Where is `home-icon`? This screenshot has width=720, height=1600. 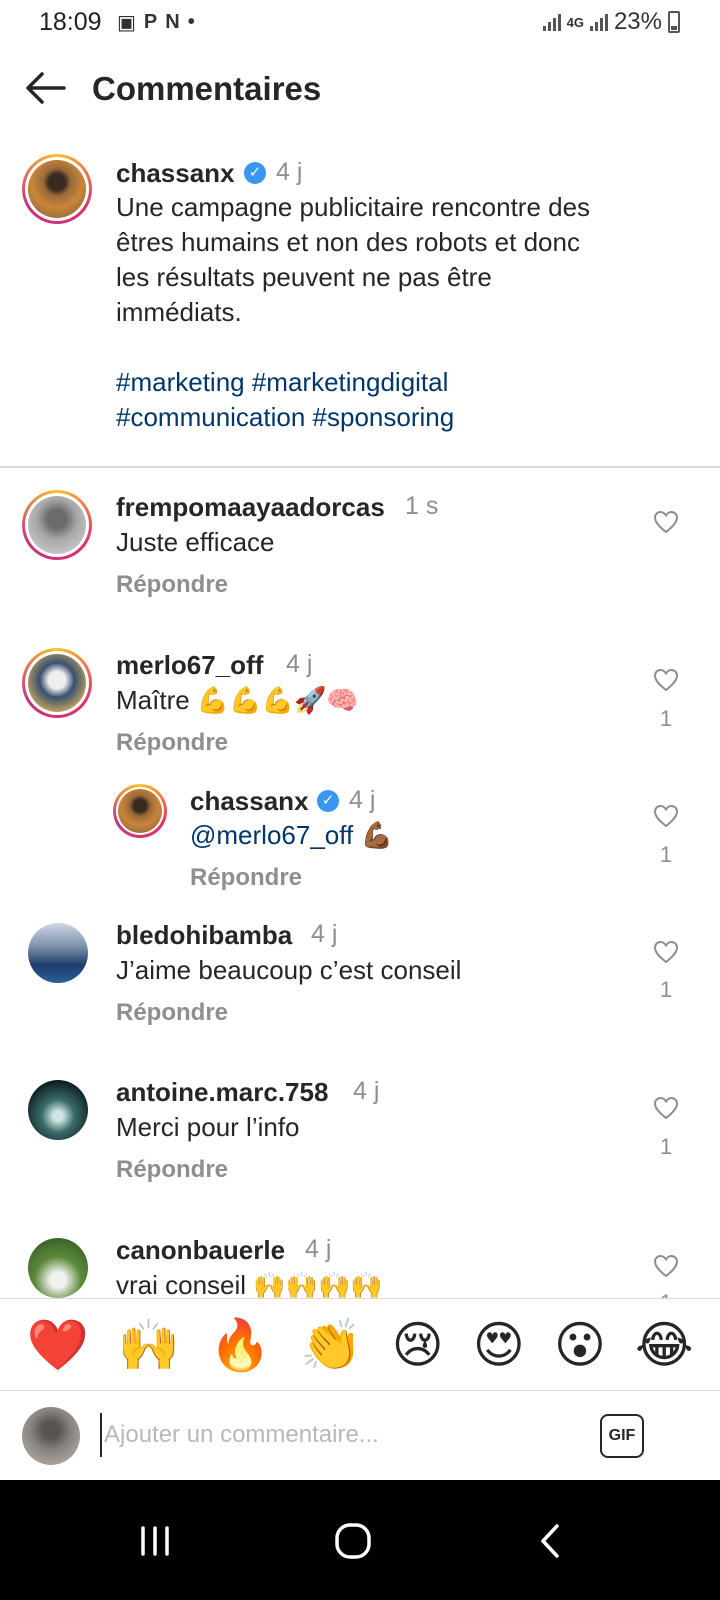
home-icon is located at coordinates (353, 1541).